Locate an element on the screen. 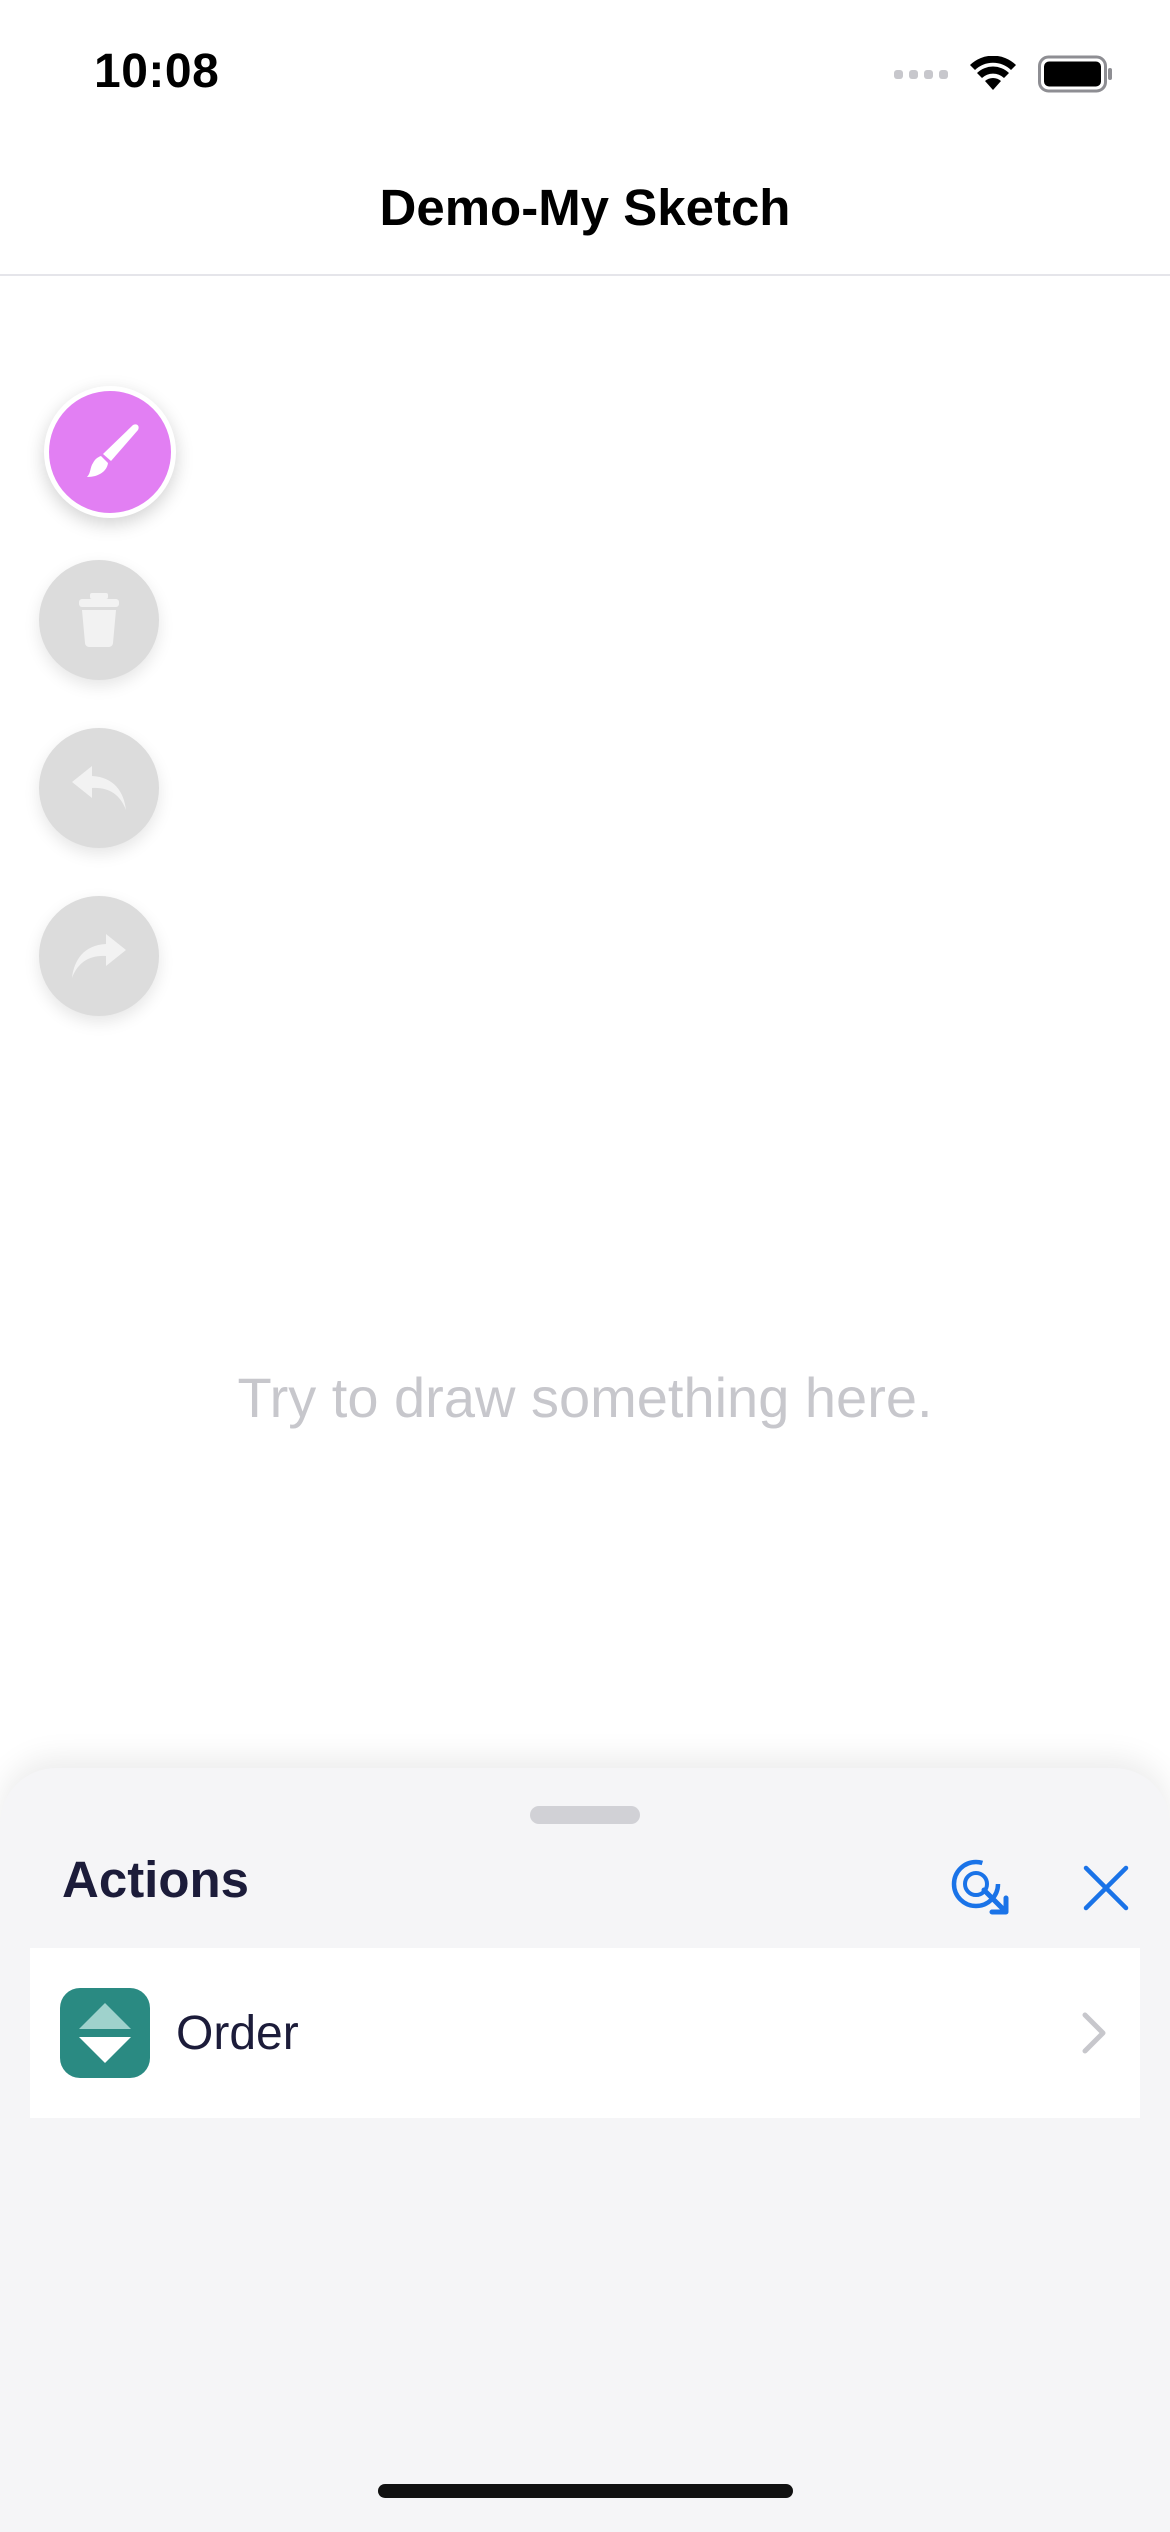  sheet-title: Actions is located at coordinates (156, 1879).